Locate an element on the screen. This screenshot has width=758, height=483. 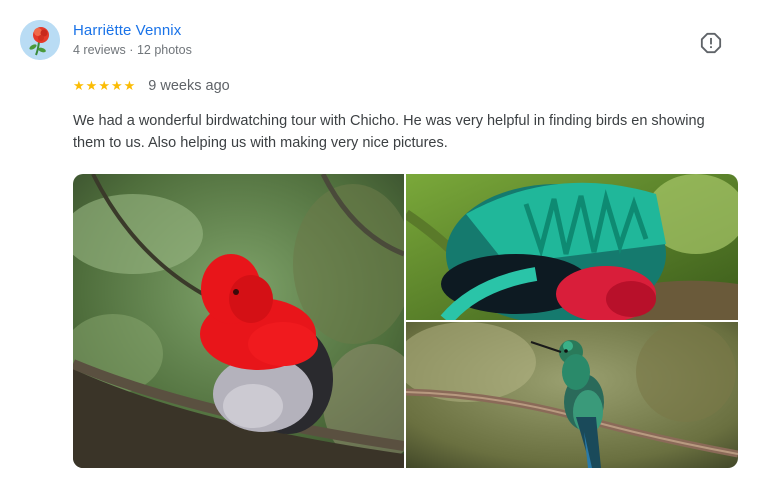
review-date: 9 weeks ago is located at coordinates (189, 86).